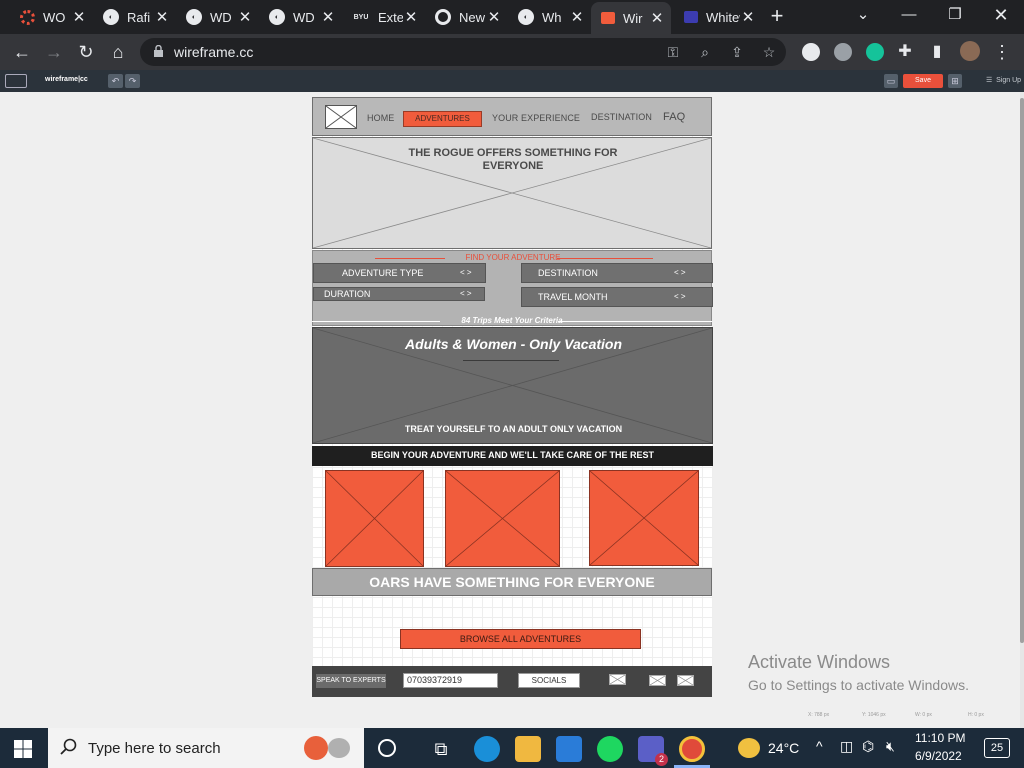 The width and height of the screenshot is (1024, 768). I want to click on comment-icon: ▭, so click(891, 81).